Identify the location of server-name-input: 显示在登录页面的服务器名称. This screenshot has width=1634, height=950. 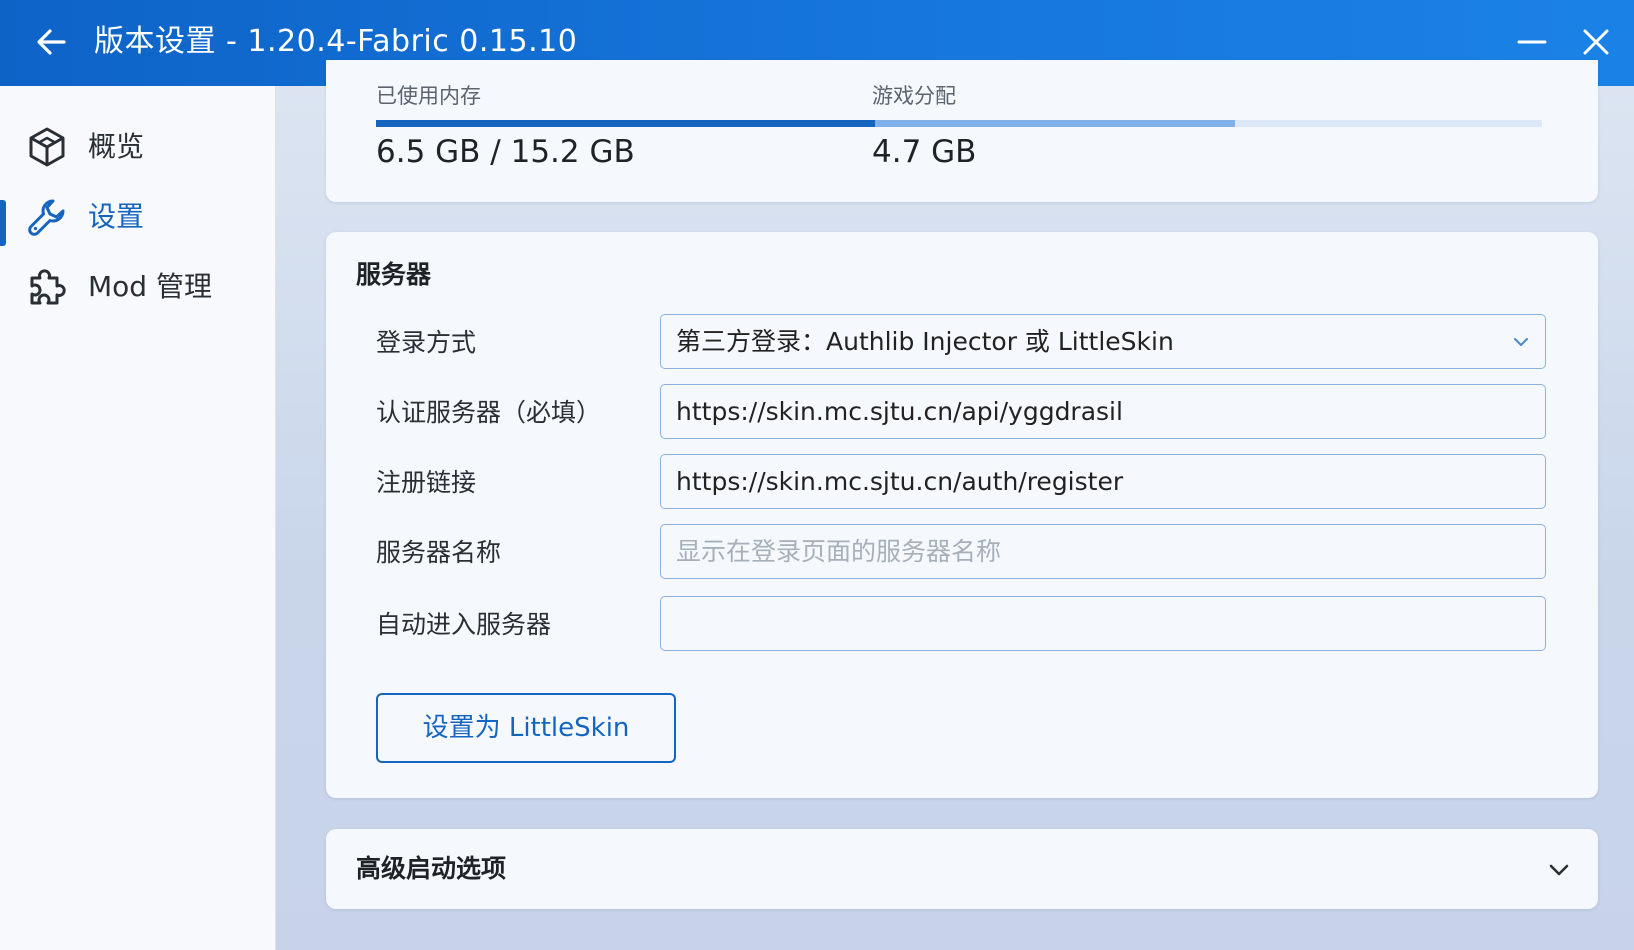
(1103, 551).